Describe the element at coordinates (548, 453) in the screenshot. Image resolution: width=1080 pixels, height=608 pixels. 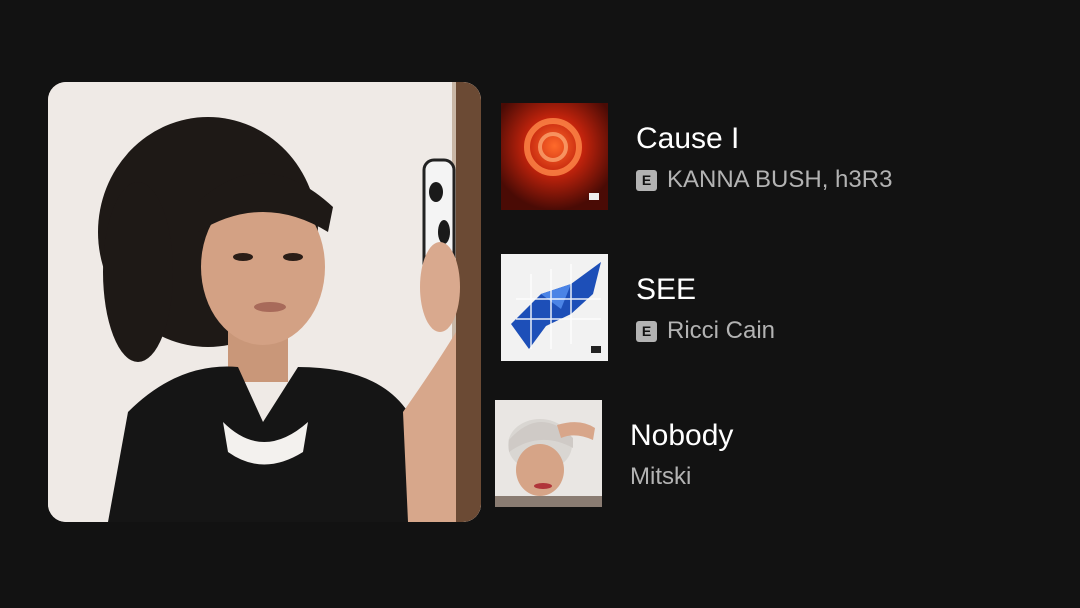
I see `album-cover-mitski-portrait-icon` at that location.